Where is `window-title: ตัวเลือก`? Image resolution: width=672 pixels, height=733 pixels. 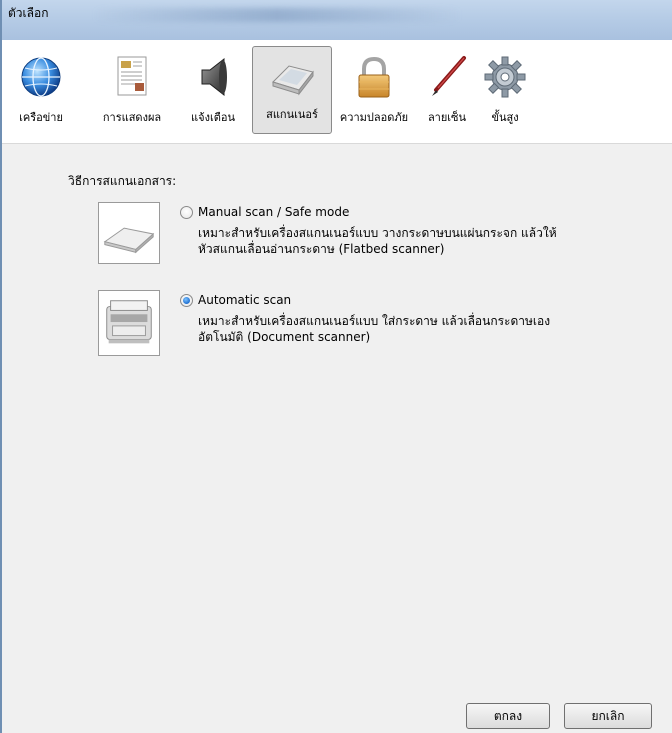 window-title: ตัวเลือก is located at coordinates (28, 13).